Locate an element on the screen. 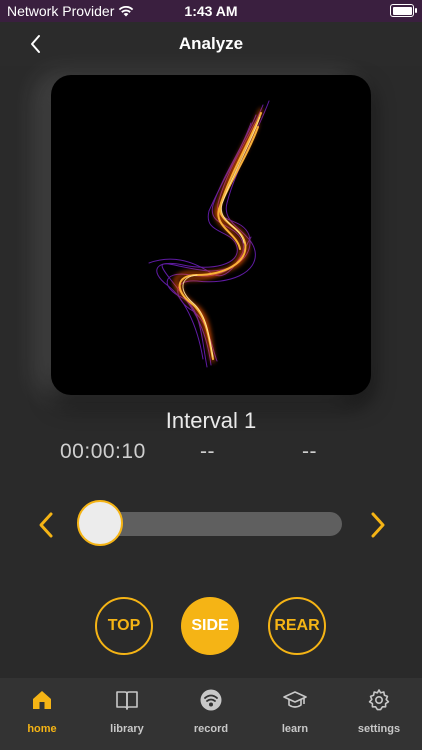 The width and height of the screenshot is (422, 750). home-icon is located at coordinates (42, 700).